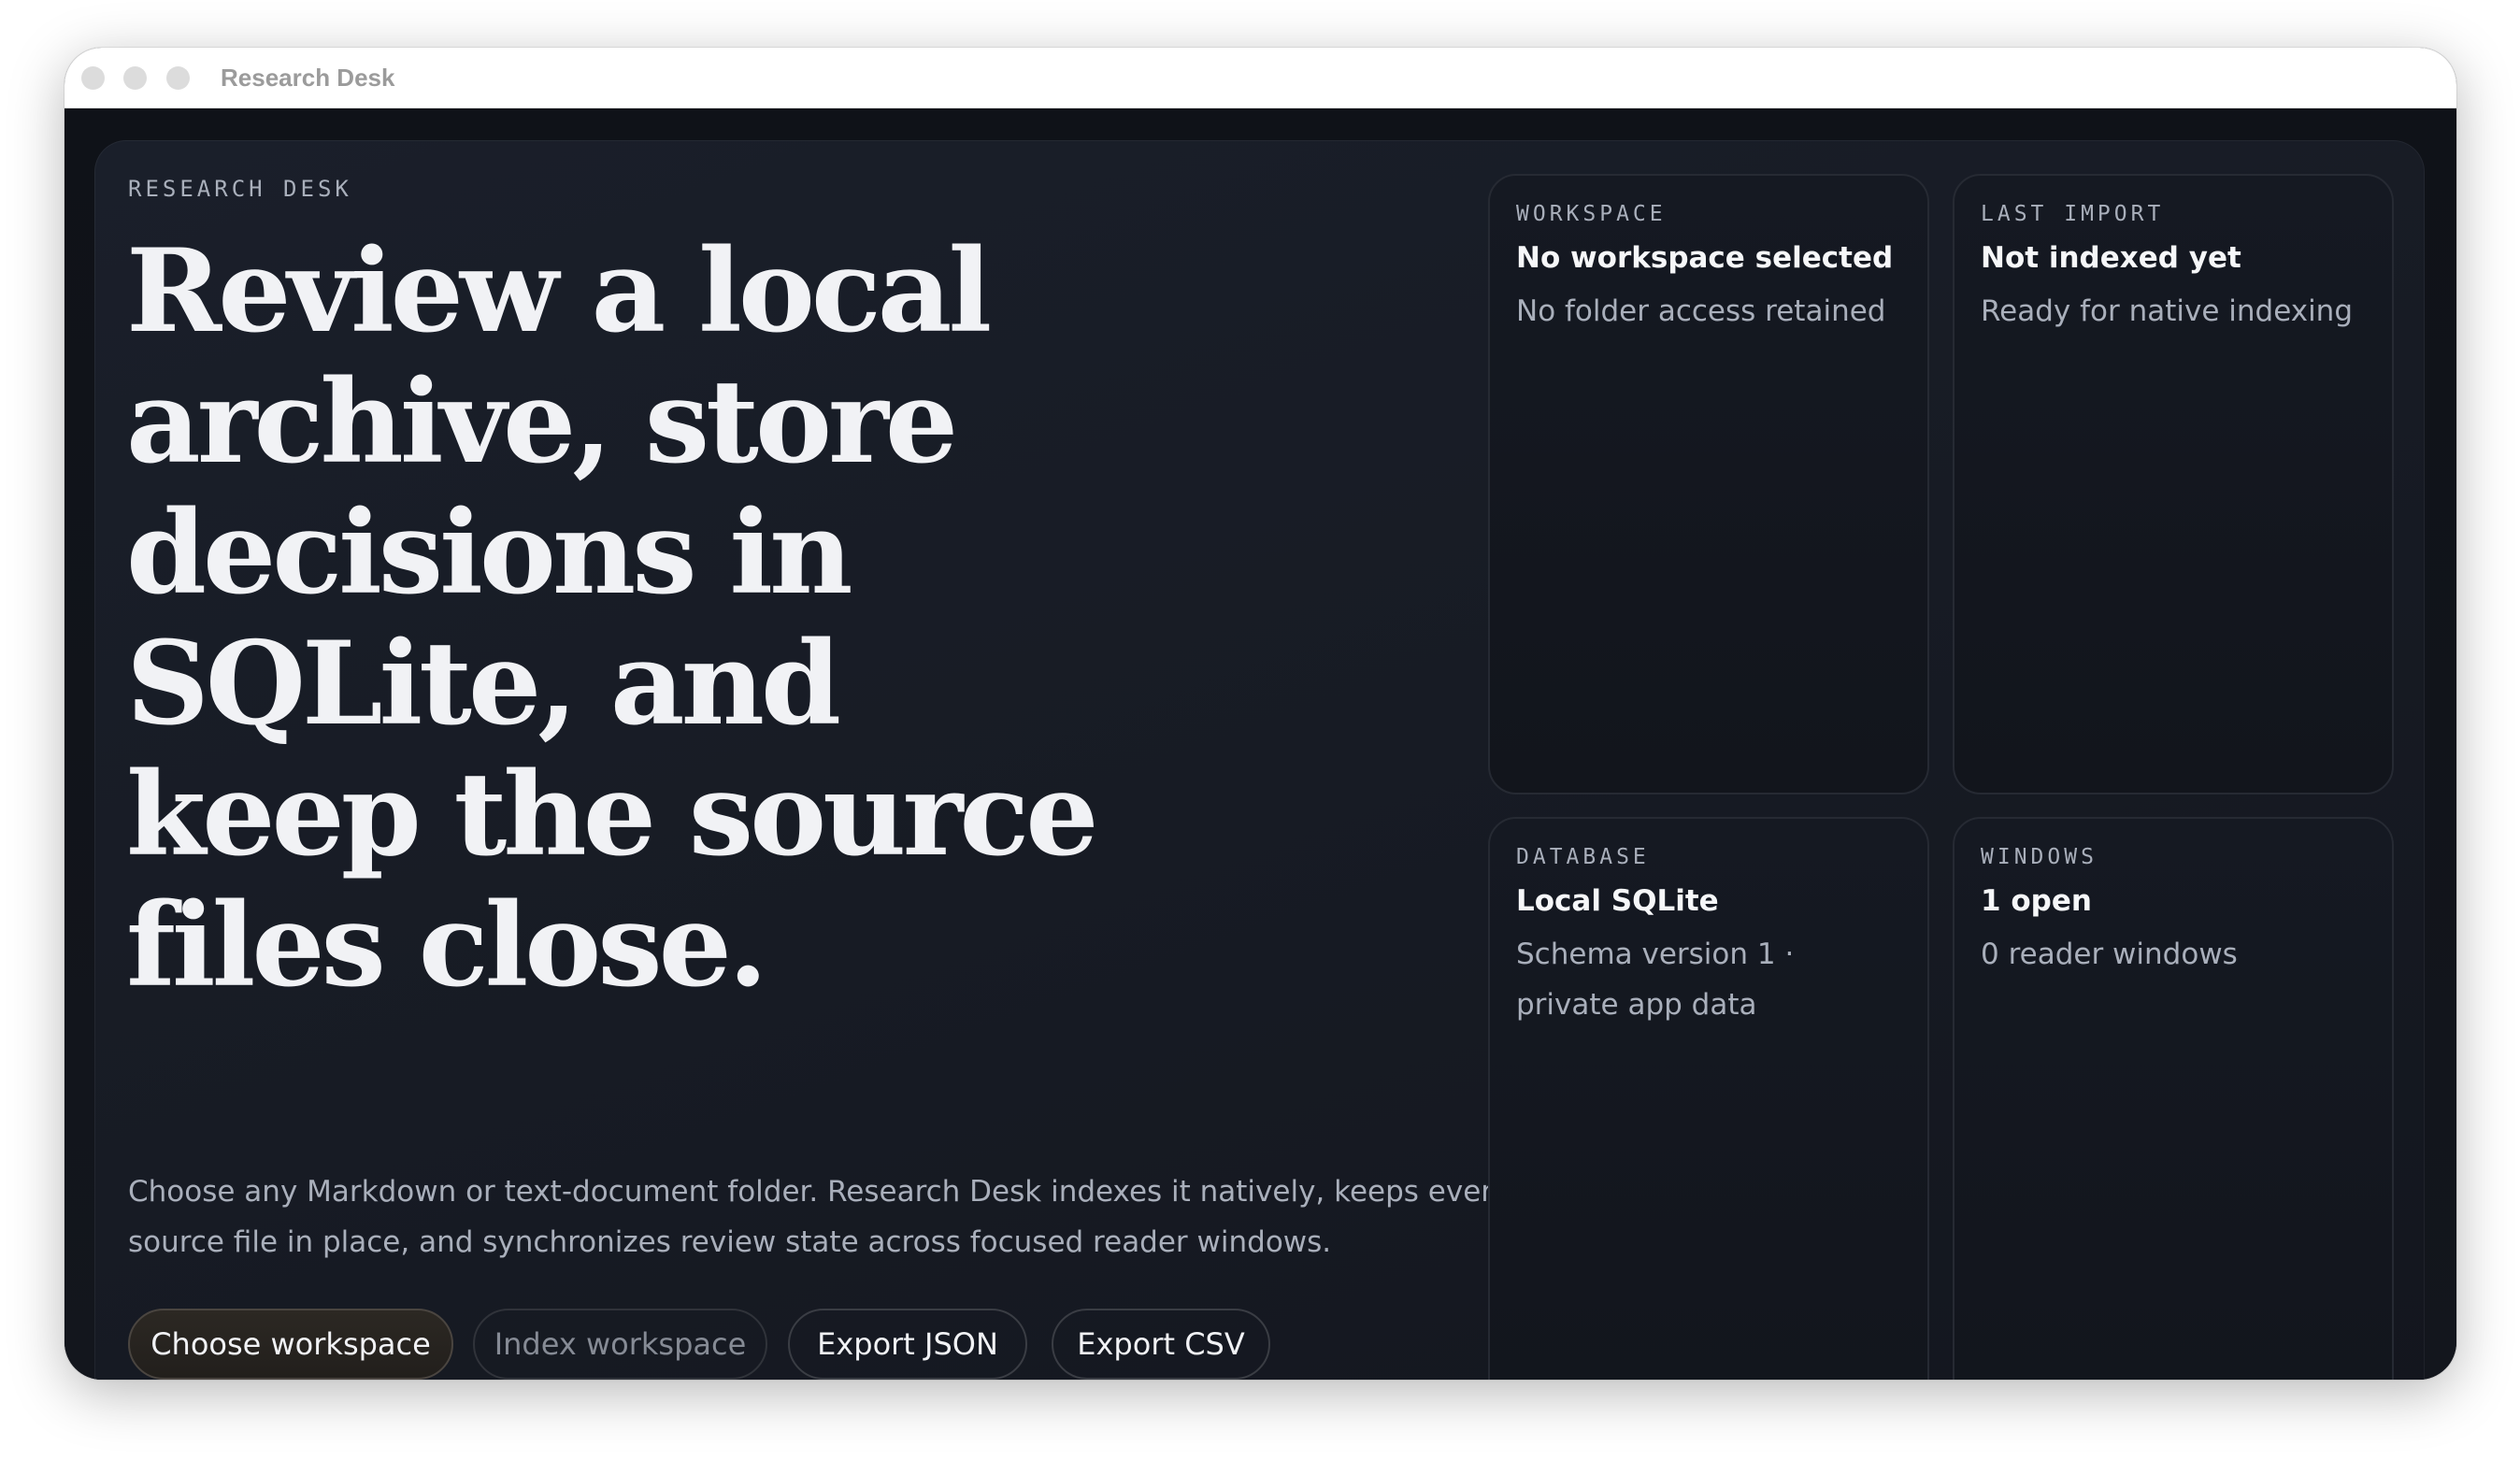 The height and width of the screenshot is (1460, 2520). Describe the element at coordinates (308, 78) in the screenshot. I see `window-title: Research Desk` at that location.